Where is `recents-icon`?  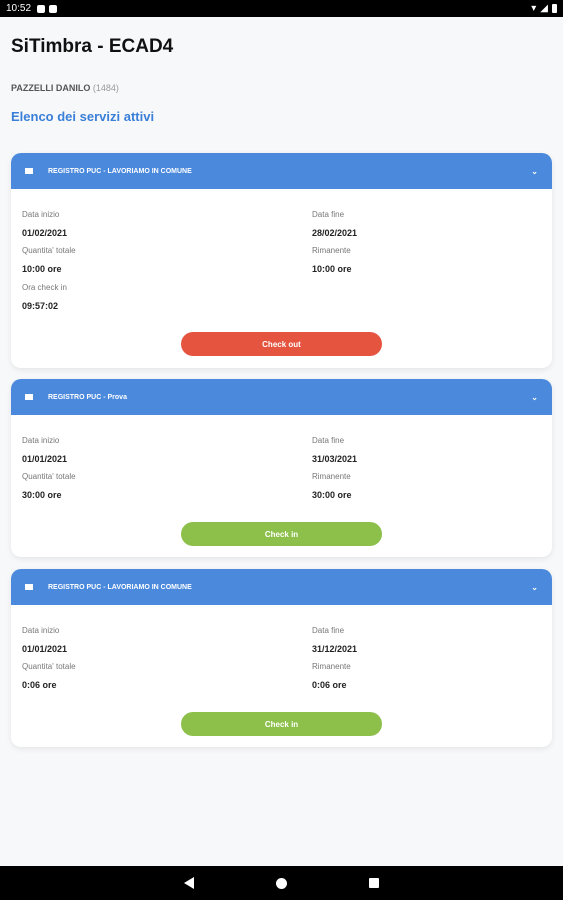
recents-icon is located at coordinates (374, 883).